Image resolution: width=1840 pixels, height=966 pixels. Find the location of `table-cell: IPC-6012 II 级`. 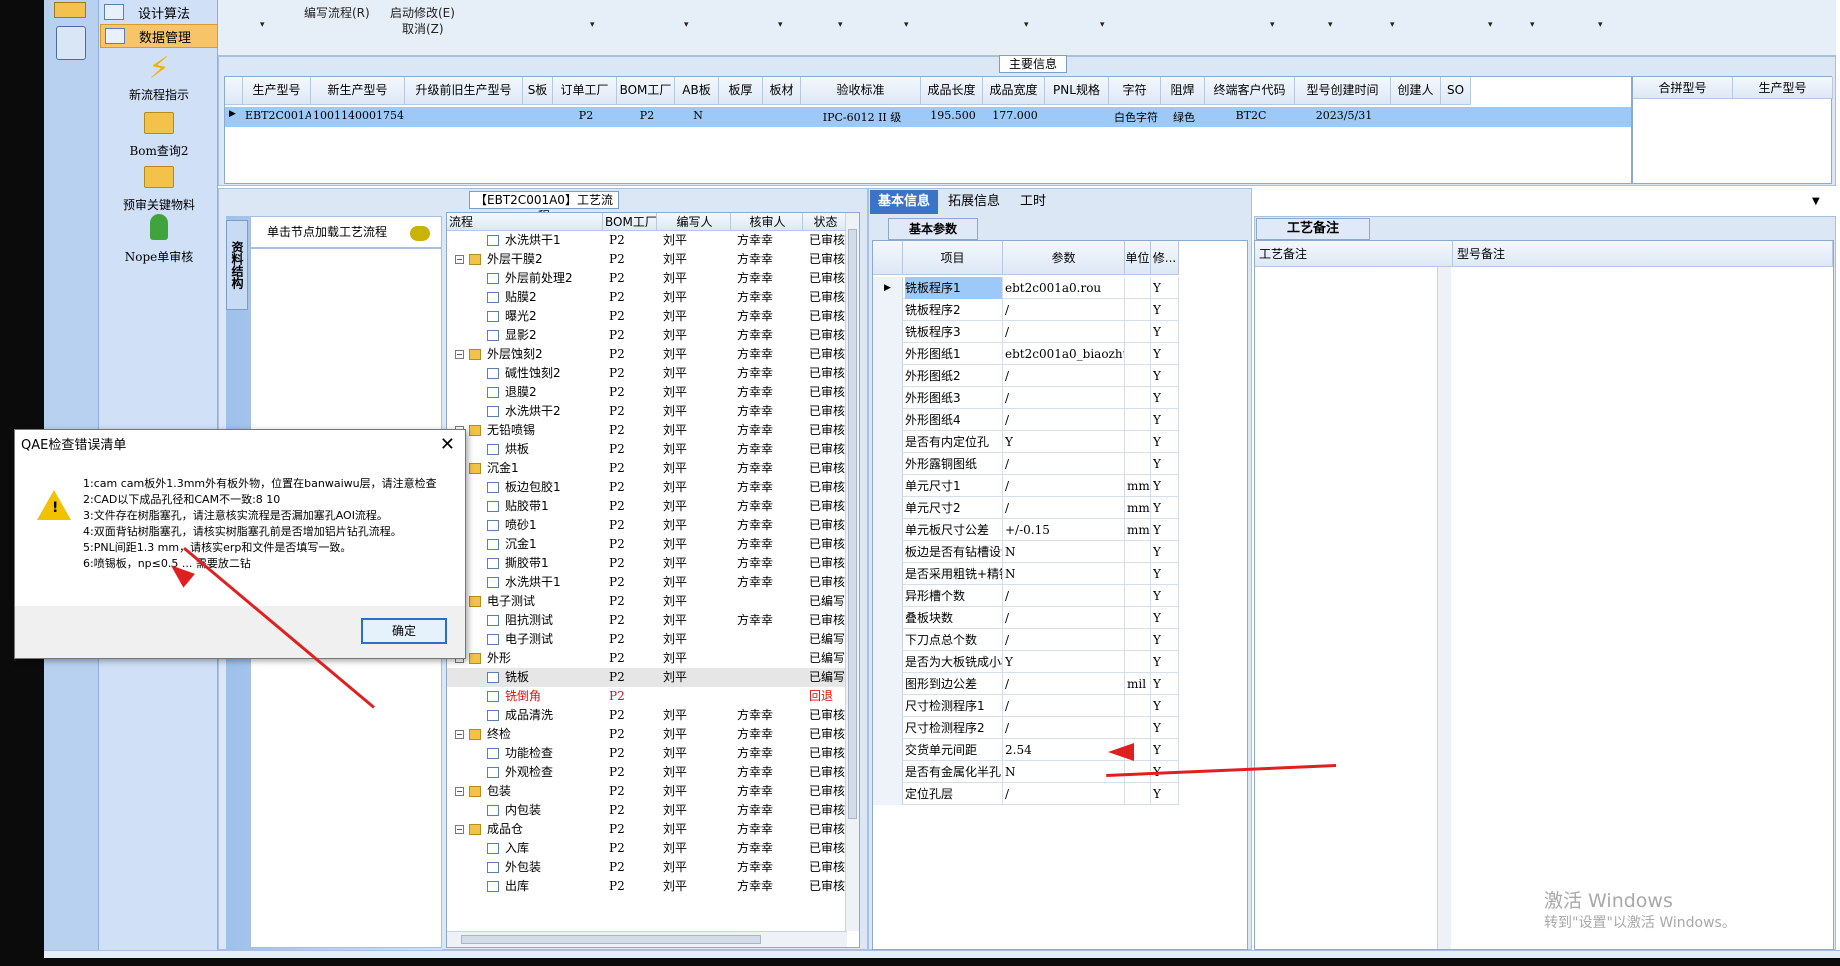

table-cell: IPC-6012 II 级 is located at coordinates (862, 117).